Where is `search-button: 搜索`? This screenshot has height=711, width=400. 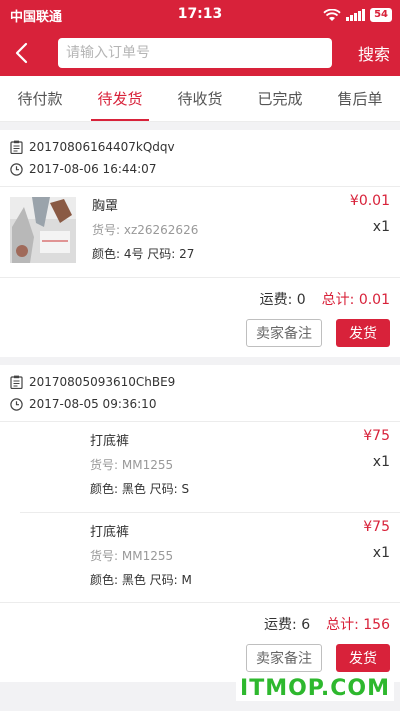 search-button: 搜索 is located at coordinates (361, 53).